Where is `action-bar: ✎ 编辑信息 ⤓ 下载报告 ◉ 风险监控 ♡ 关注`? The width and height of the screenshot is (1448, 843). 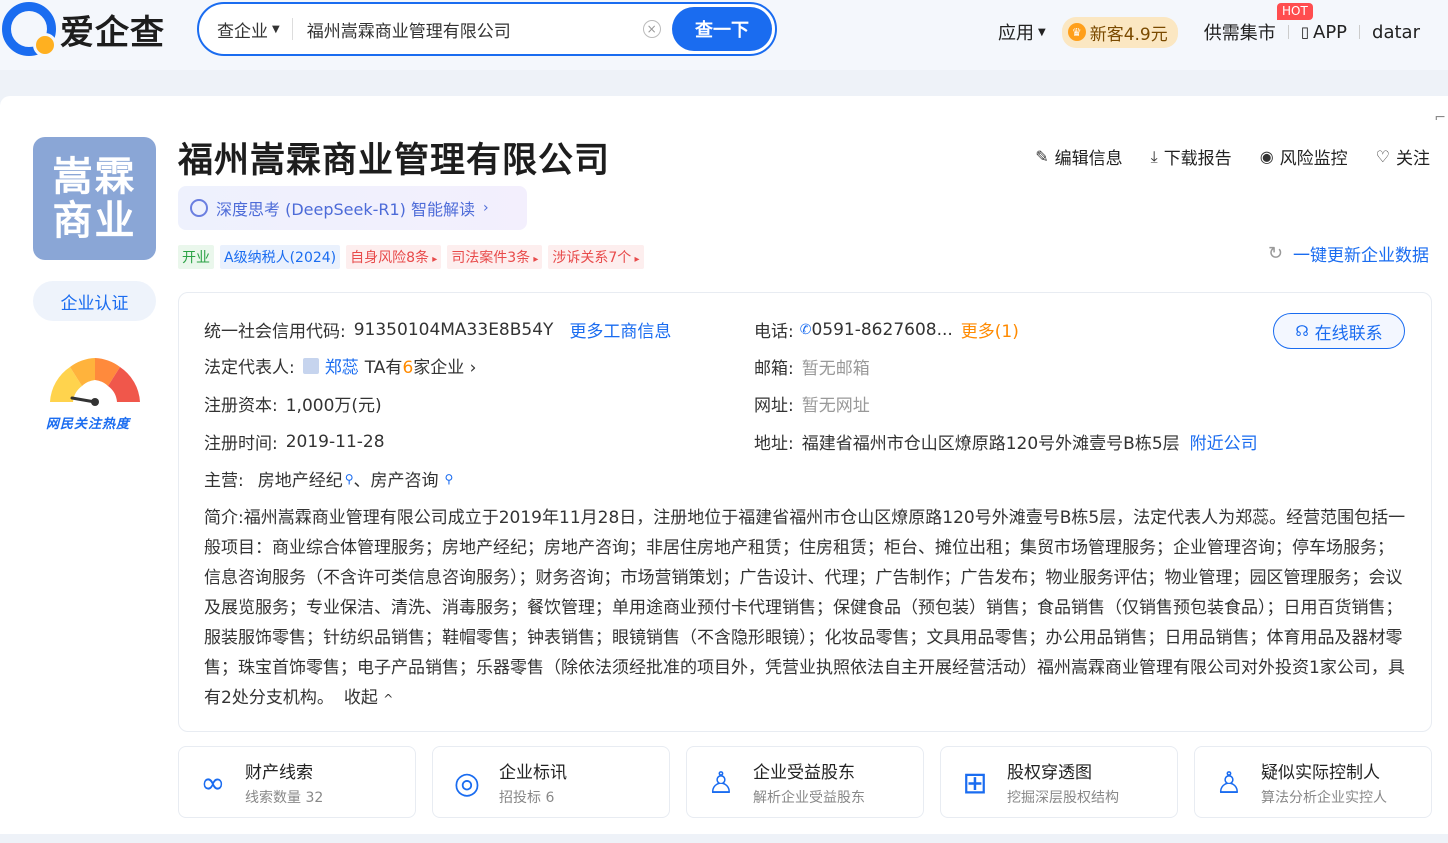 action-bar: ✎ 编辑信息 ⤓ 下载报告 ◉ 风险监控 ♡ 关注 is located at coordinates (1232, 157).